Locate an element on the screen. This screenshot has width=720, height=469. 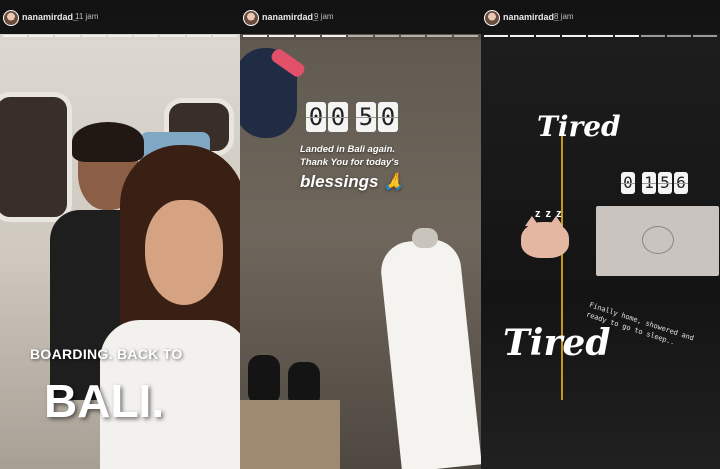
airplane-window is located at coordinates (36, 157).